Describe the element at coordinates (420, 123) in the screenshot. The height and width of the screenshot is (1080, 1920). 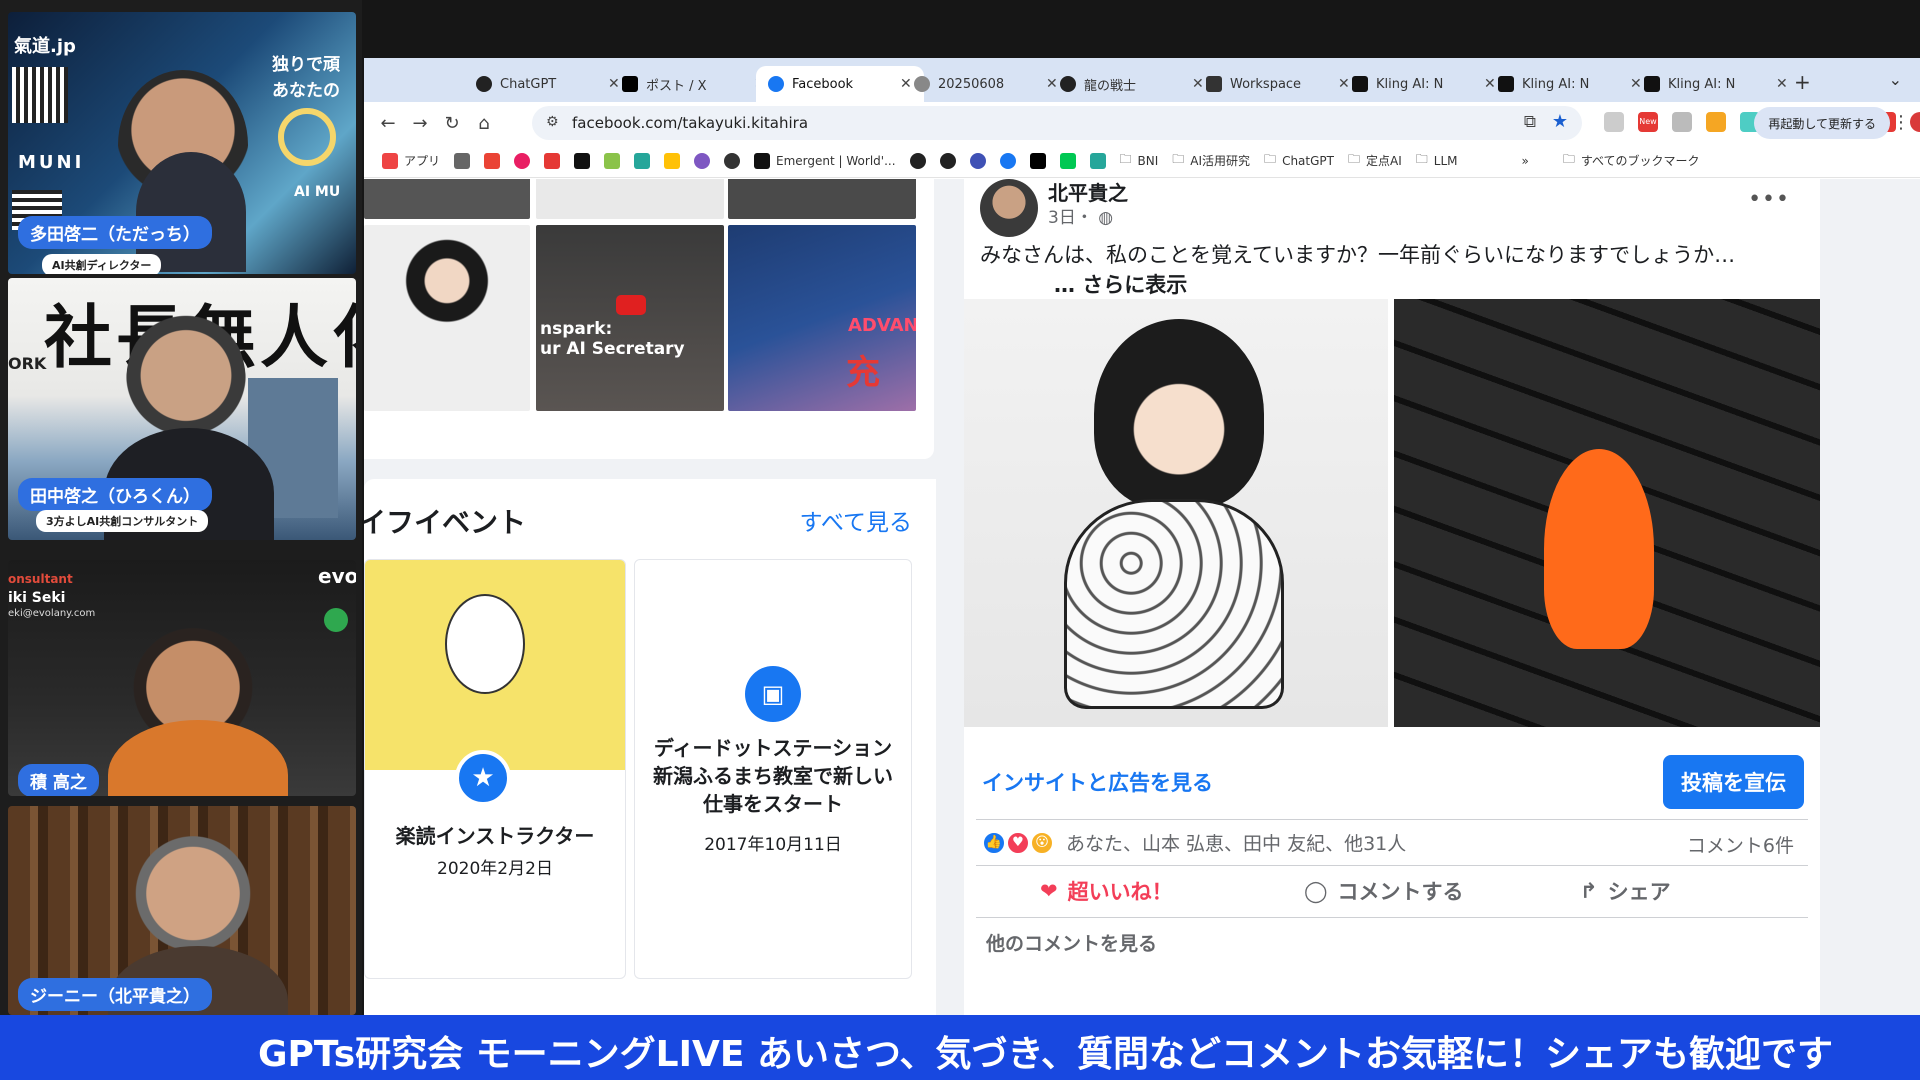
I see `forward-arrow-icon: →` at that location.